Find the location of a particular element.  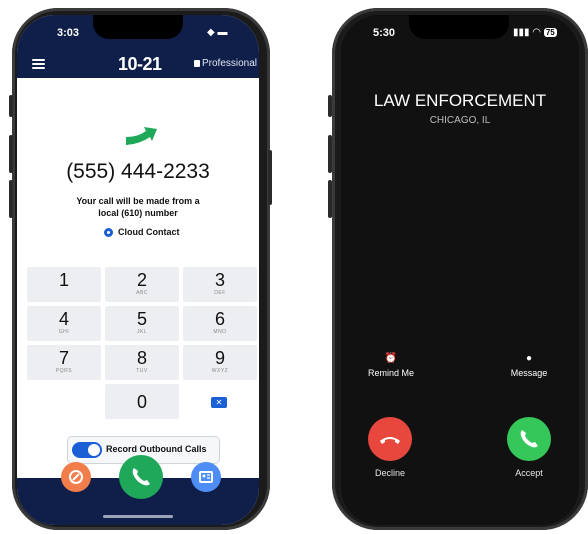

decline-label: Decline is located at coordinates (389, 473).